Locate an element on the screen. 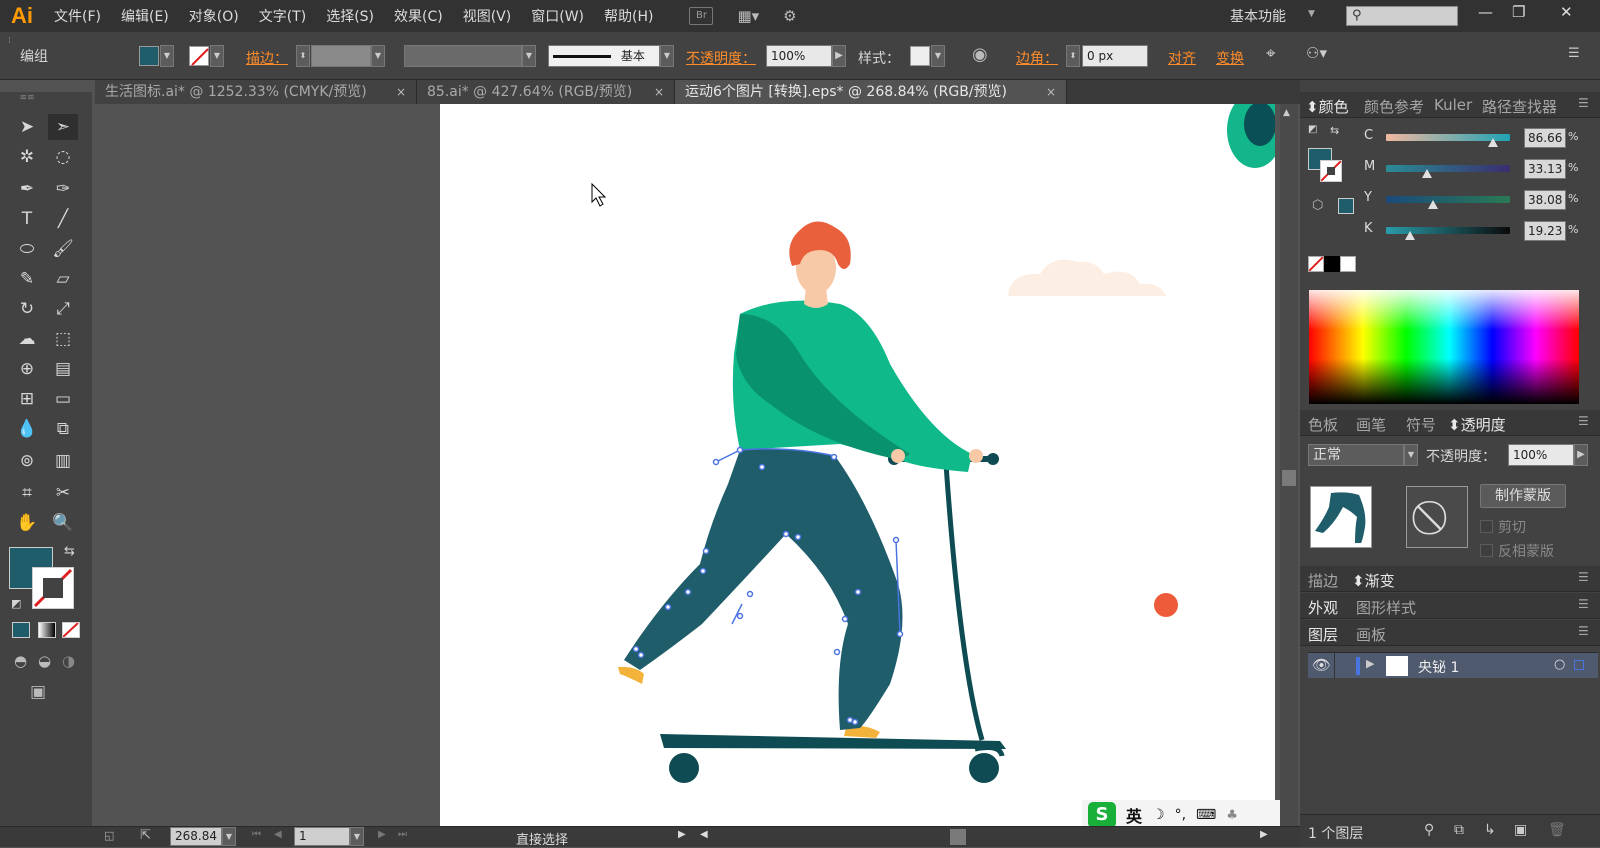 Image resolution: width=1600 pixels, height=848 pixels. warp-tool-icon: ☁ is located at coordinates (27, 339).